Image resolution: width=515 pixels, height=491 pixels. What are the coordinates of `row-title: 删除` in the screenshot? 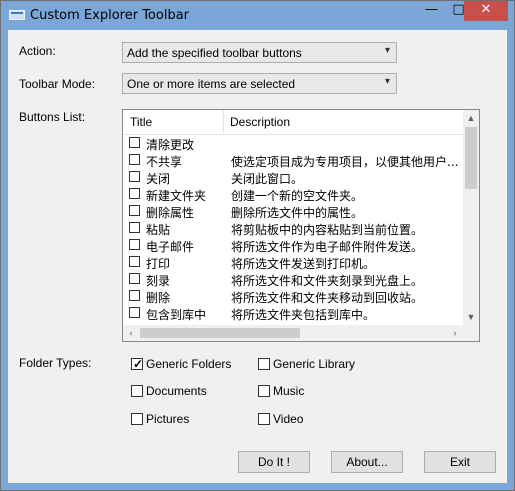 It's located at (158, 298).